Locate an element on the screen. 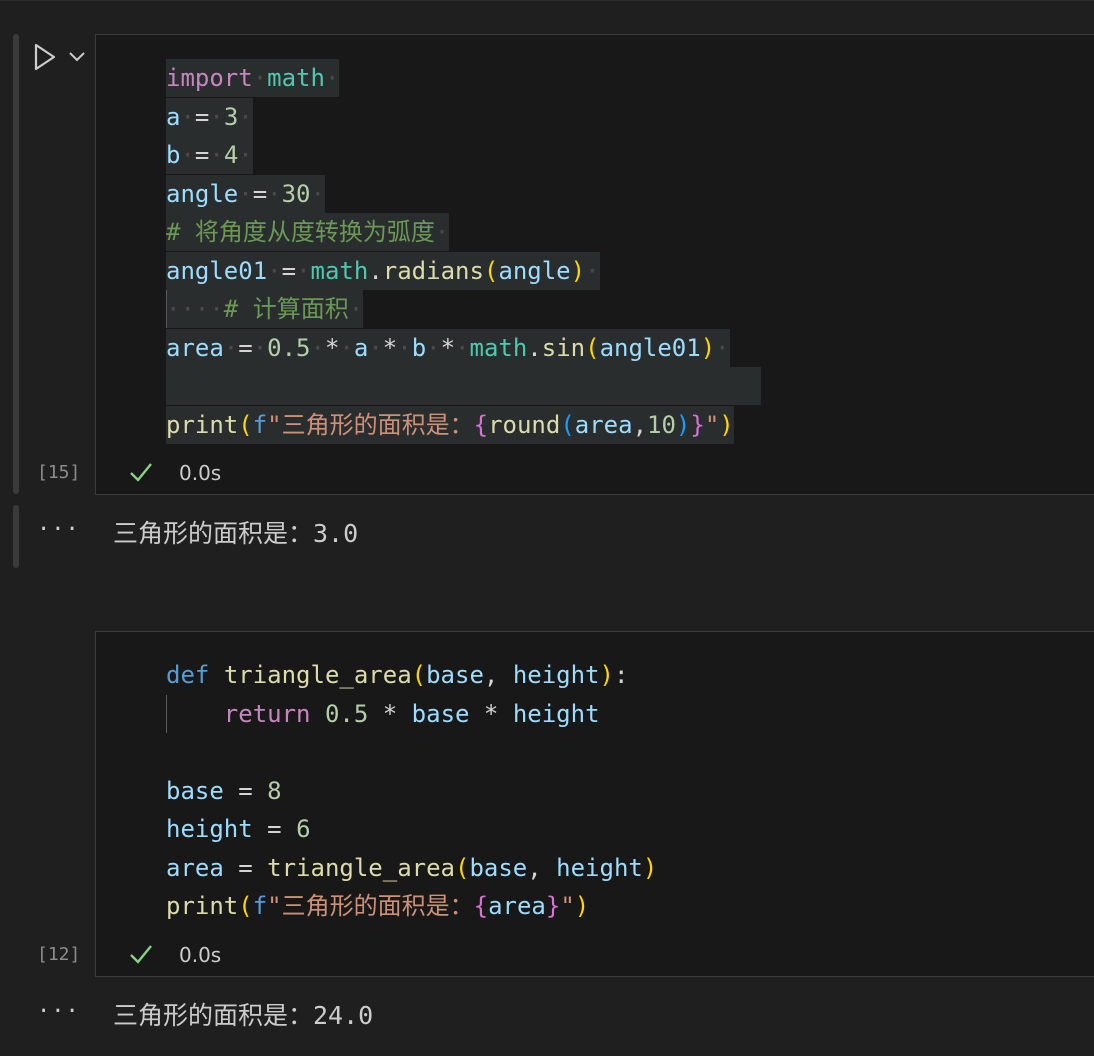 This screenshot has height=1056, width=1094. cell-output: 三角形的面积是：24.0 is located at coordinates (243, 1015).